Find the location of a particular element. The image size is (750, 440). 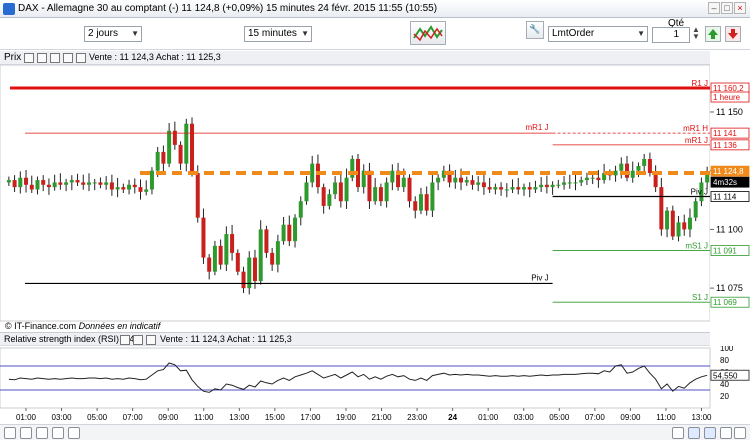

order-type-select: LmtOrder ▼ is located at coordinates (598, 34).